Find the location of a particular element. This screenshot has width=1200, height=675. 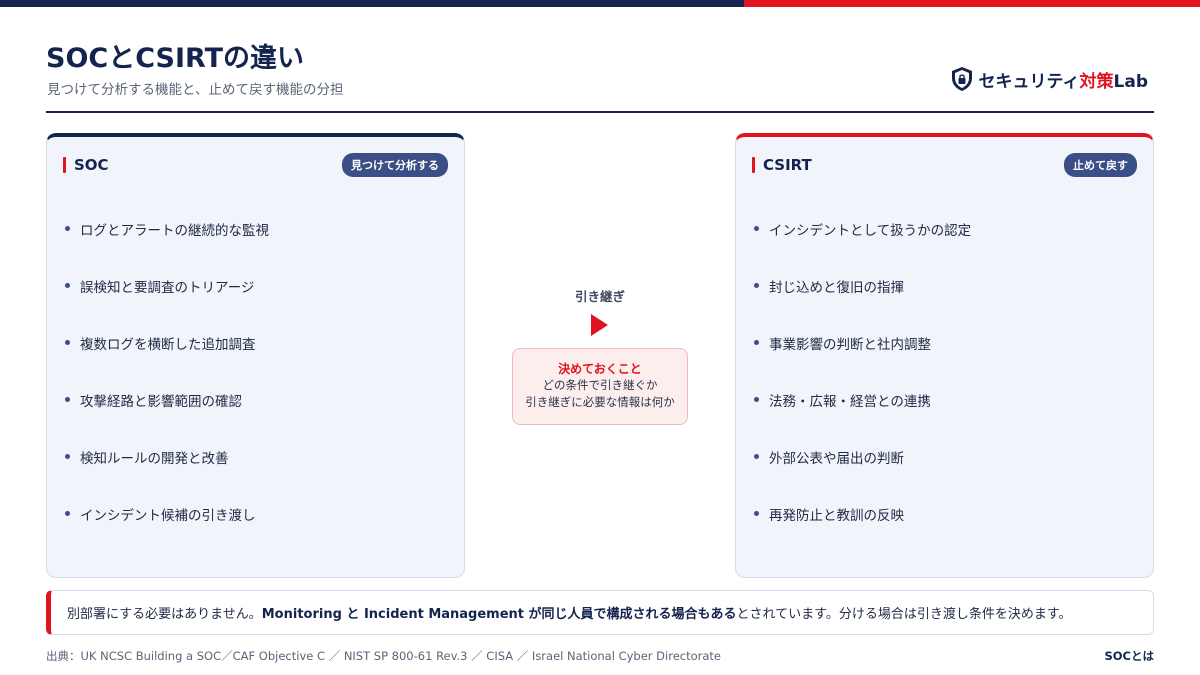

handoff-note-line: どの条件で引き継ぐか is located at coordinates (600, 385).